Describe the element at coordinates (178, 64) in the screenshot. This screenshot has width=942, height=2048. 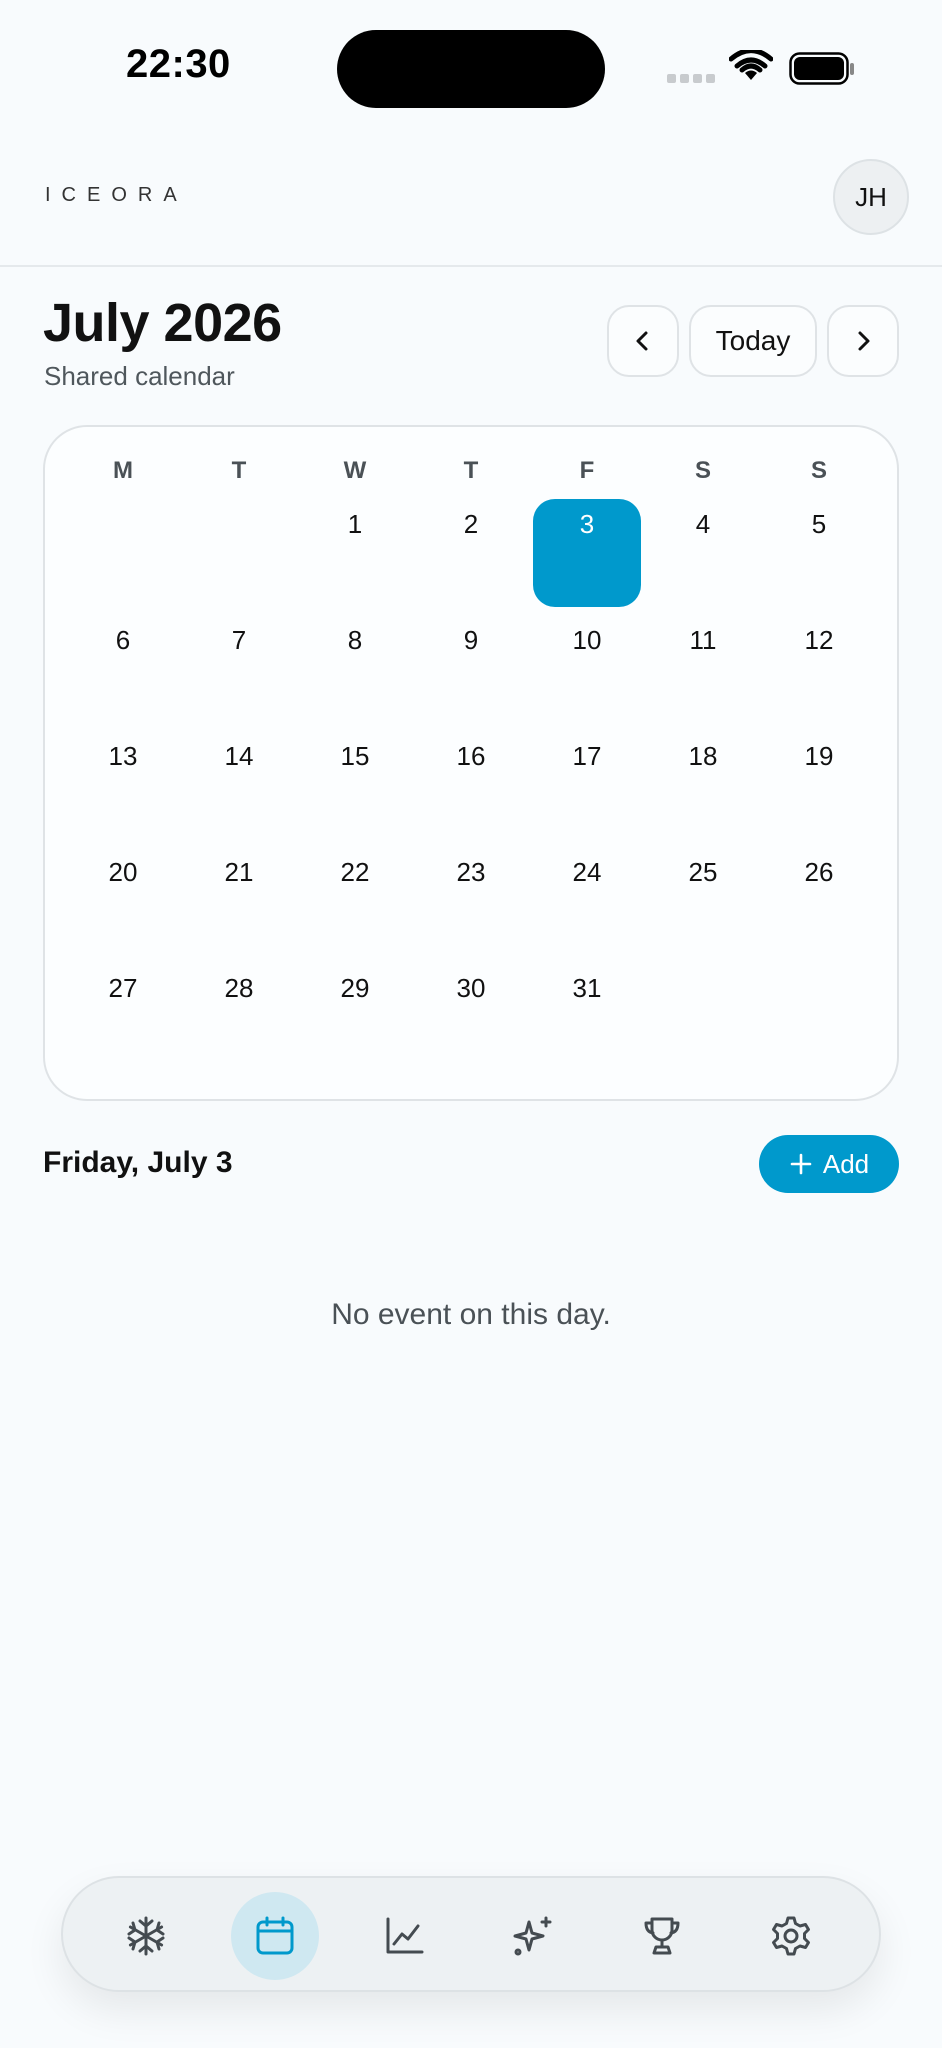
I see `status-time: 22:30` at that location.